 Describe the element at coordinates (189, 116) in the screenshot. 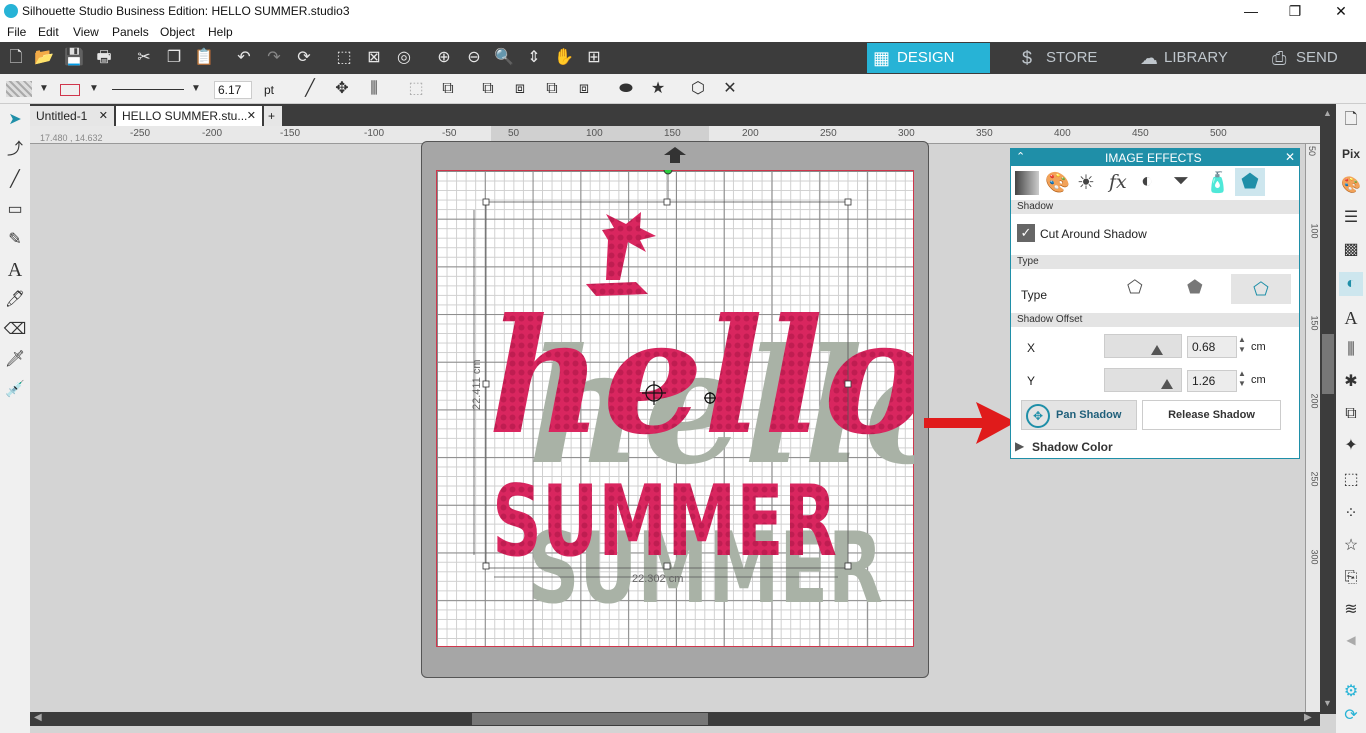

I see `doc-tab-hello-summer: HELLO SUMMER.stu... ✕` at that location.